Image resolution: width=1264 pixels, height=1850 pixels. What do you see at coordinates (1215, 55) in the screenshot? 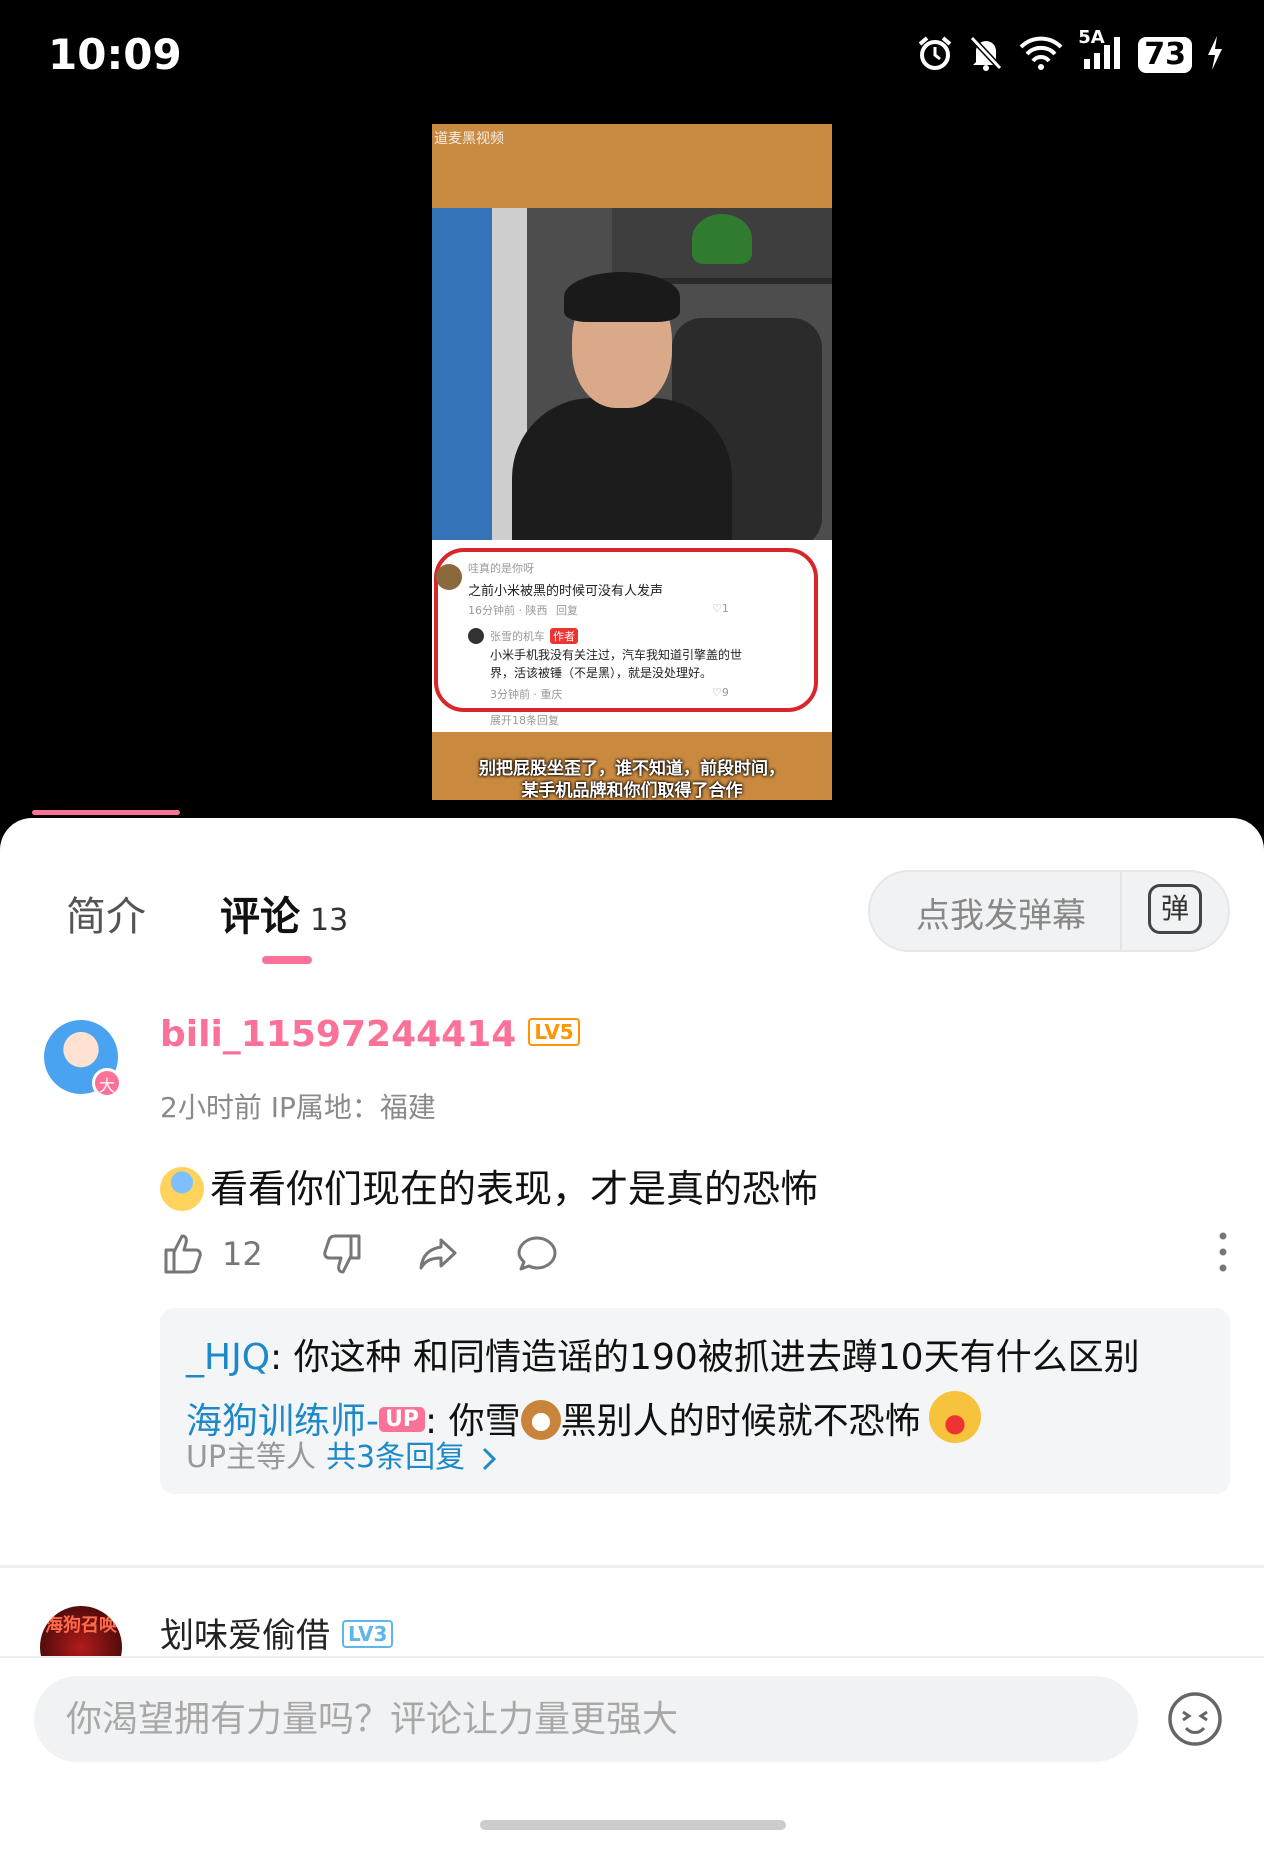
I see `charging-icon` at bounding box center [1215, 55].